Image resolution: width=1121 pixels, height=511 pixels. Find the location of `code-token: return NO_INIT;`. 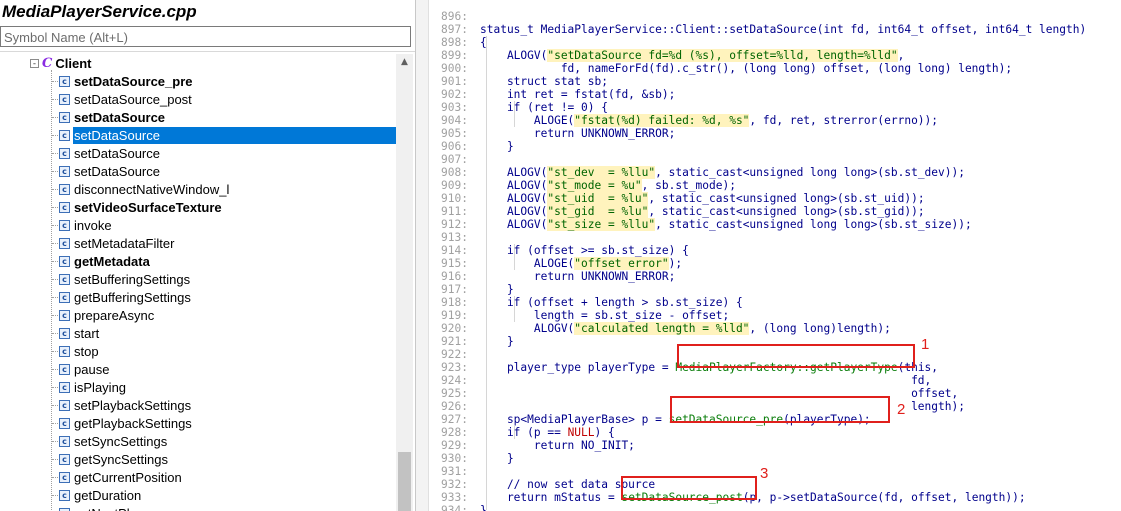

code-token: return NO_INIT; is located at coordinates (557, 445).